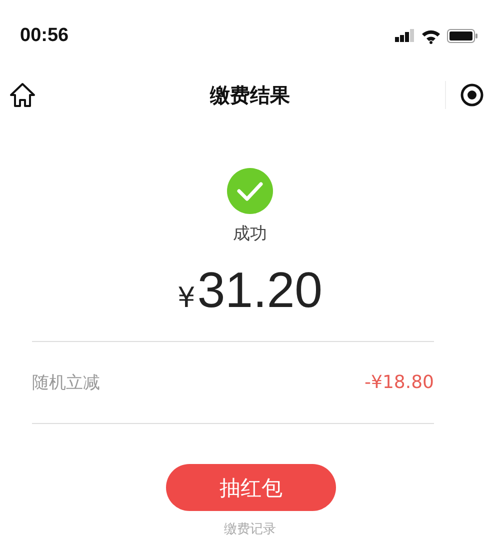  What do you see at coordinates (250, 234) in the screenshot?
I see `status-text: 成功` at bounding box center [250, 234].